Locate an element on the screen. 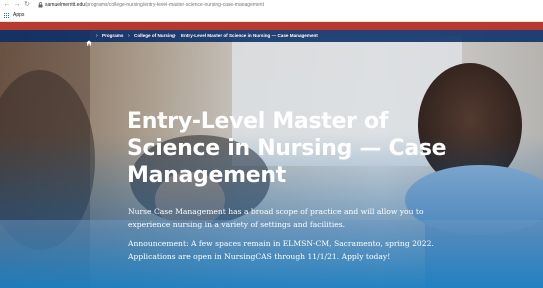 Image resolution: width=543 pixels, height=288 pixels. reload-icon: ↻ is located at coordinates (27, 5).